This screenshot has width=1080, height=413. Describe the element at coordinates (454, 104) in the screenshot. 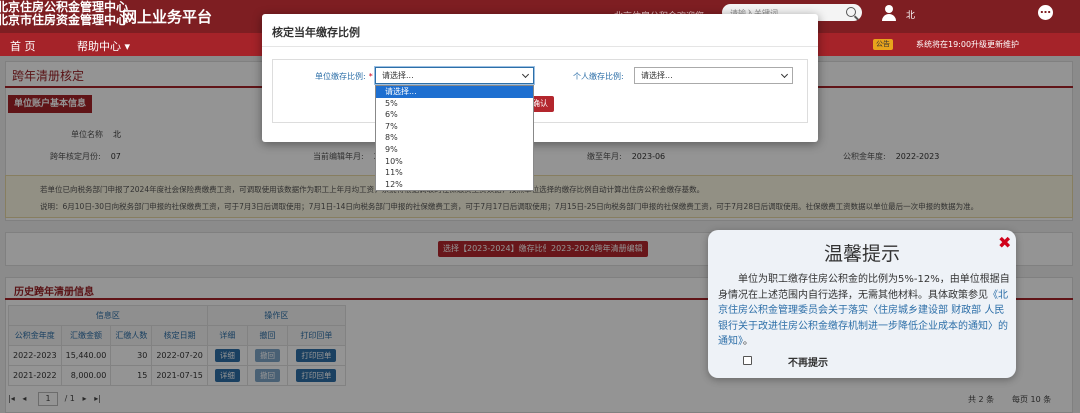

I see `dropdown-option: 5%` at that location.